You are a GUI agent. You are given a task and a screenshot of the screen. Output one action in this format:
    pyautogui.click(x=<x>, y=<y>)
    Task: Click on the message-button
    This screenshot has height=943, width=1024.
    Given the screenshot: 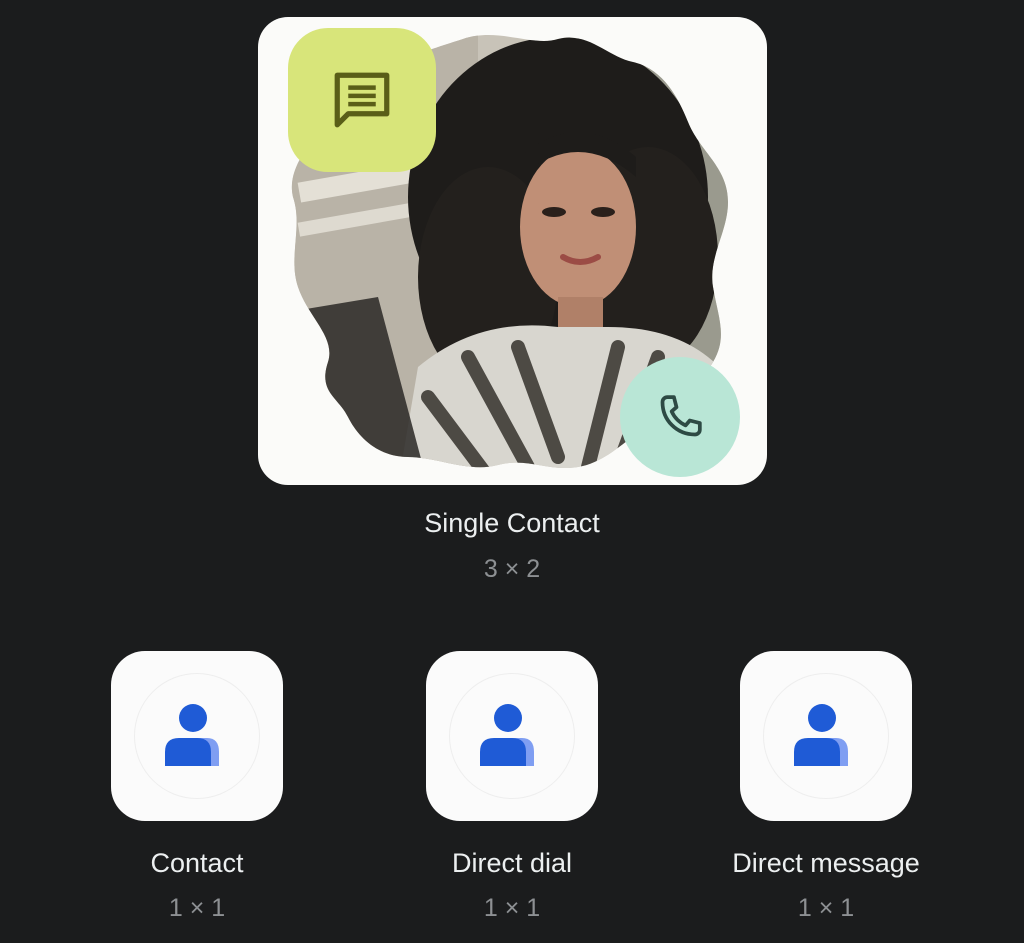 What is the action you would take?
    pyautogui.click(x=362, y=100)
    